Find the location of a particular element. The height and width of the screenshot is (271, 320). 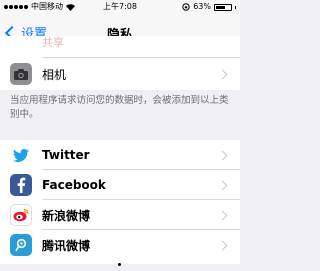

list-item-label: 相机 is located at coordinates (54, 74).